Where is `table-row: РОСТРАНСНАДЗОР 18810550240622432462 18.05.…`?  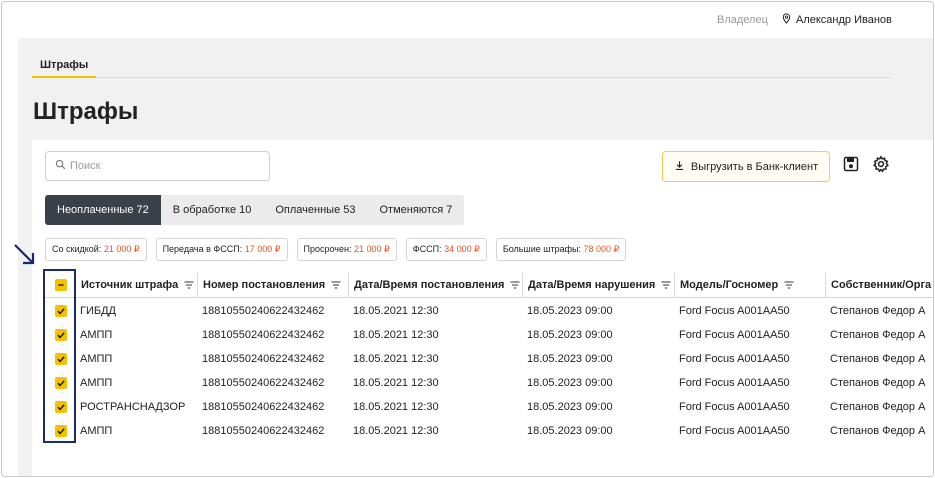 table-row: РОСТРАНСНАДЗОР 18810550240622432462 18.05.… is located at coordinates (489, 407).